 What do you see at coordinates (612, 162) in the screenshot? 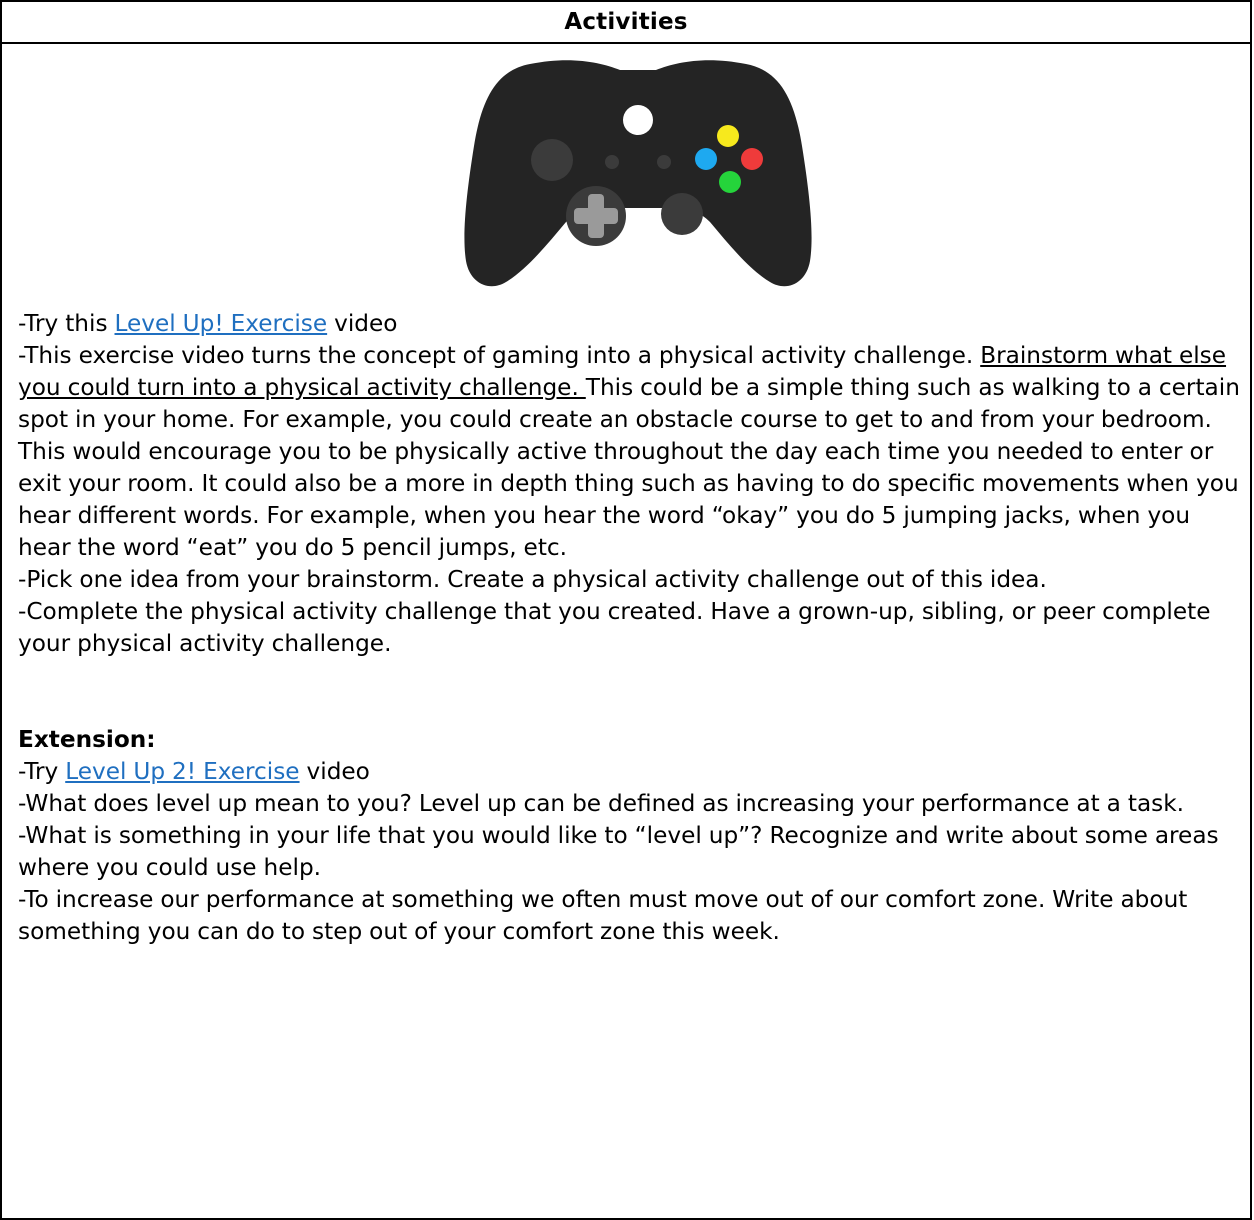
I see `view-button` at bounding box center [612, 162].